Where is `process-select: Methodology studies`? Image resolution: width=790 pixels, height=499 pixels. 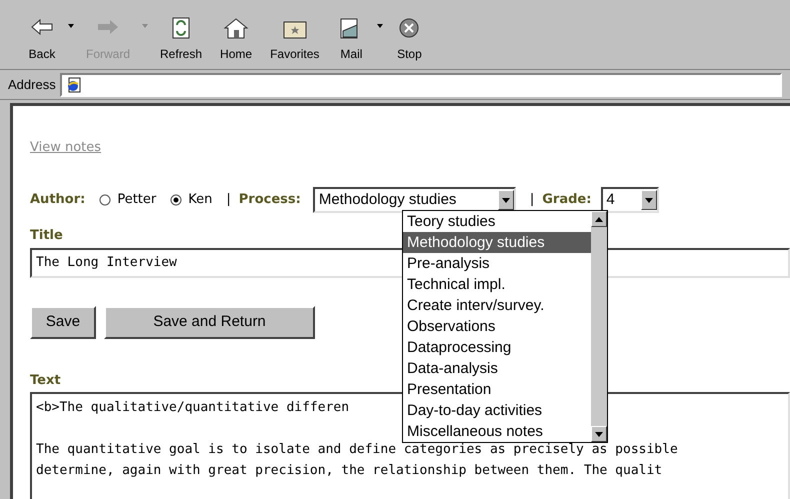 process-select: Methodology studies is located at coordinates (414, 200).